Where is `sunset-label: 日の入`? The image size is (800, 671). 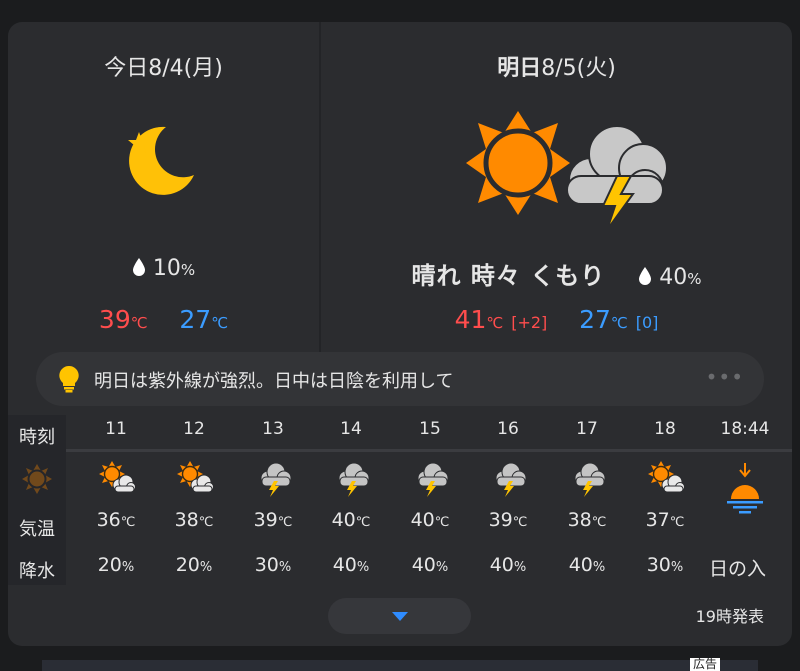 sunset-label: 日の入 is located at coordinates (738, 569).